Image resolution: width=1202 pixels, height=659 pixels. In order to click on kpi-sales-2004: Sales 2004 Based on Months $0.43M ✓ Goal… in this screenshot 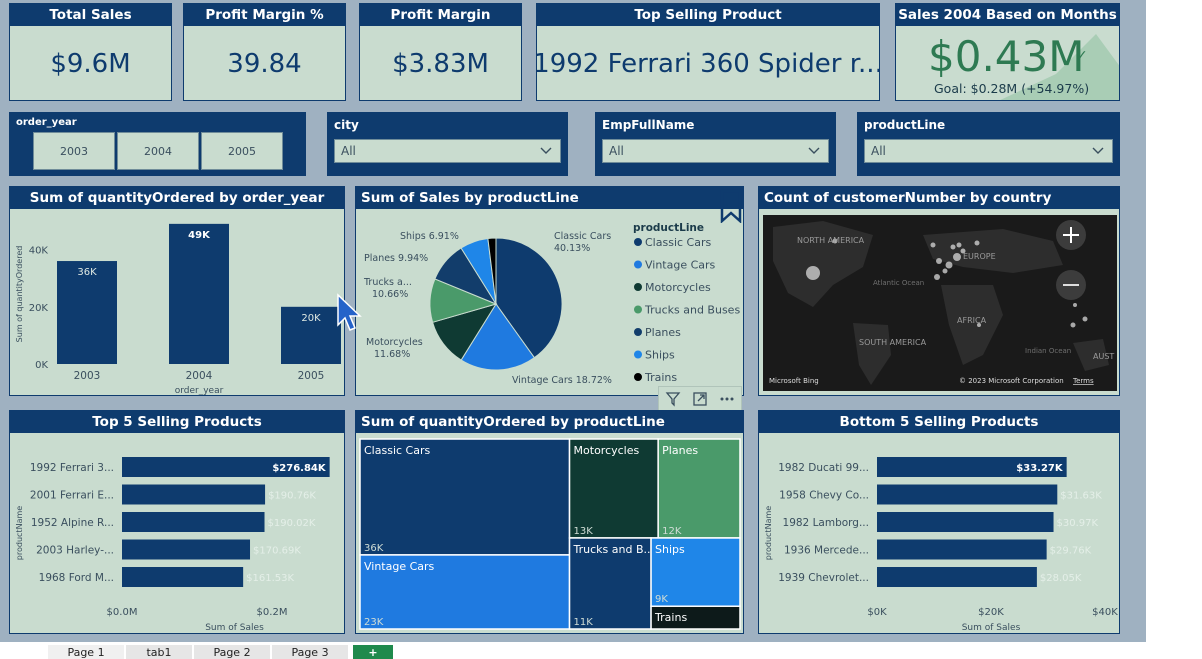, I will do `click(1007, 52)`.